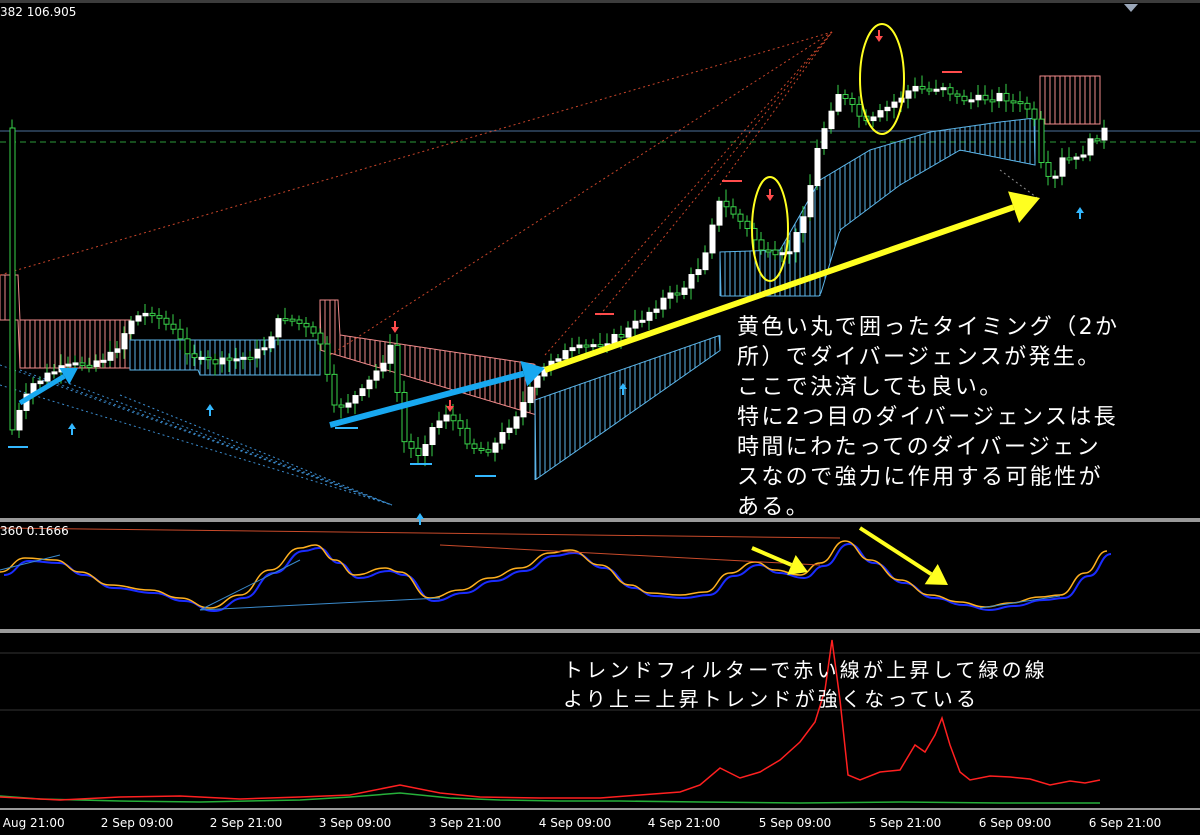  I want to click on oscillator-main-line, so click(557, 577).